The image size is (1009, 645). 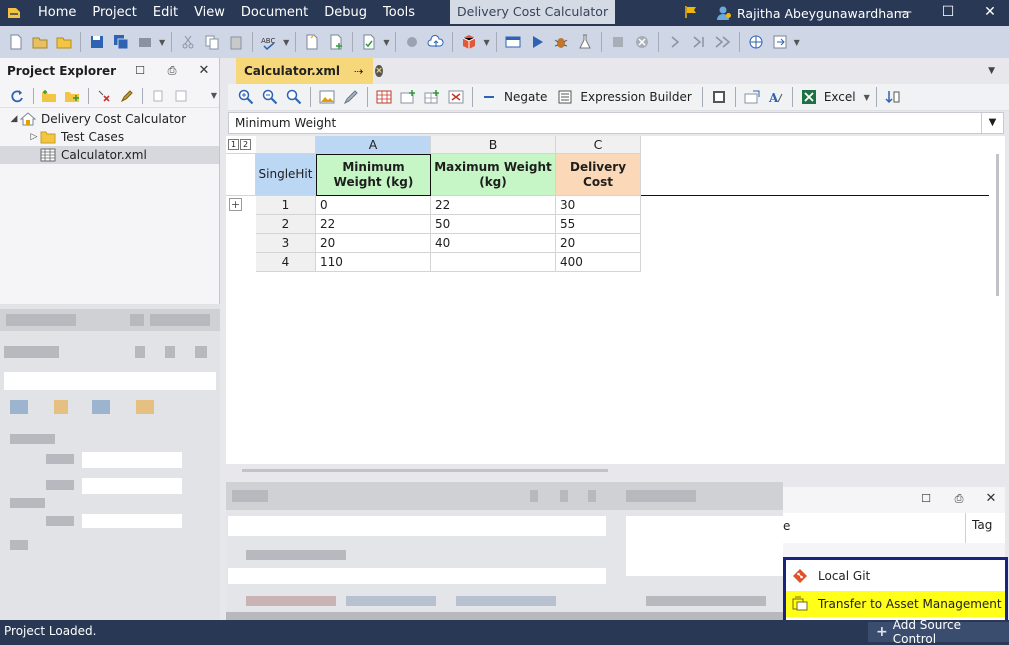 What do you see at coordinates (493, 175) in the screenshot?
I see `condition-header-max-weight: Maximum Weight (kg)` at bounding box center [493, 175].